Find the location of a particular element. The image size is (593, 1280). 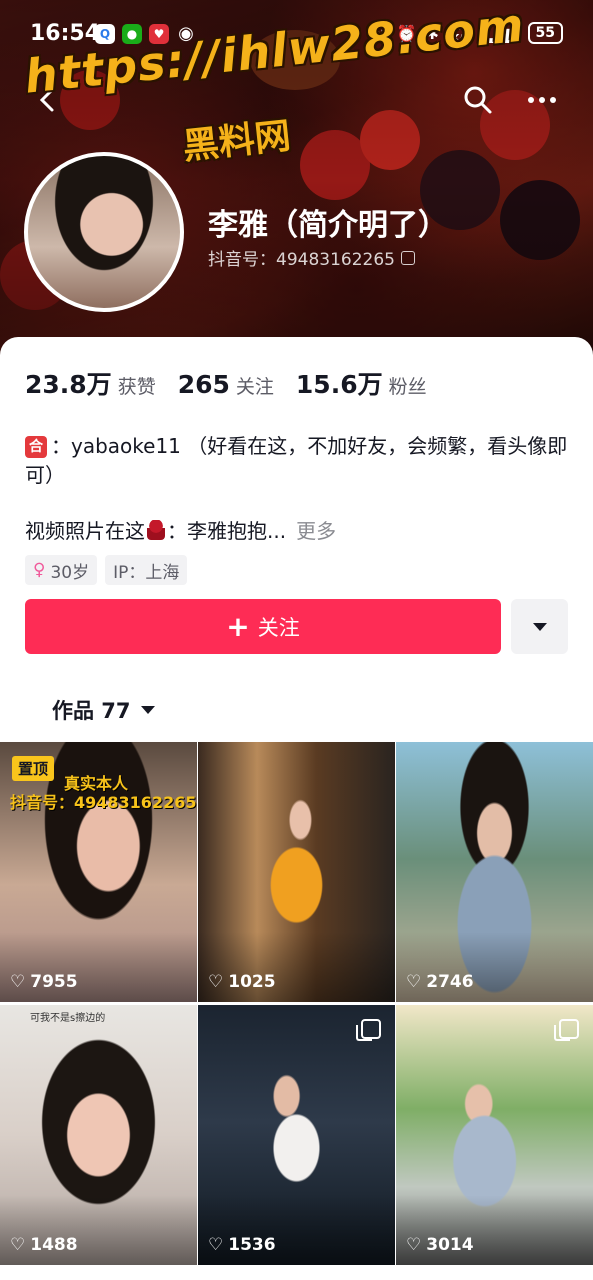

video-likes: ♡ 1025 is located at coordinates (242, 982).